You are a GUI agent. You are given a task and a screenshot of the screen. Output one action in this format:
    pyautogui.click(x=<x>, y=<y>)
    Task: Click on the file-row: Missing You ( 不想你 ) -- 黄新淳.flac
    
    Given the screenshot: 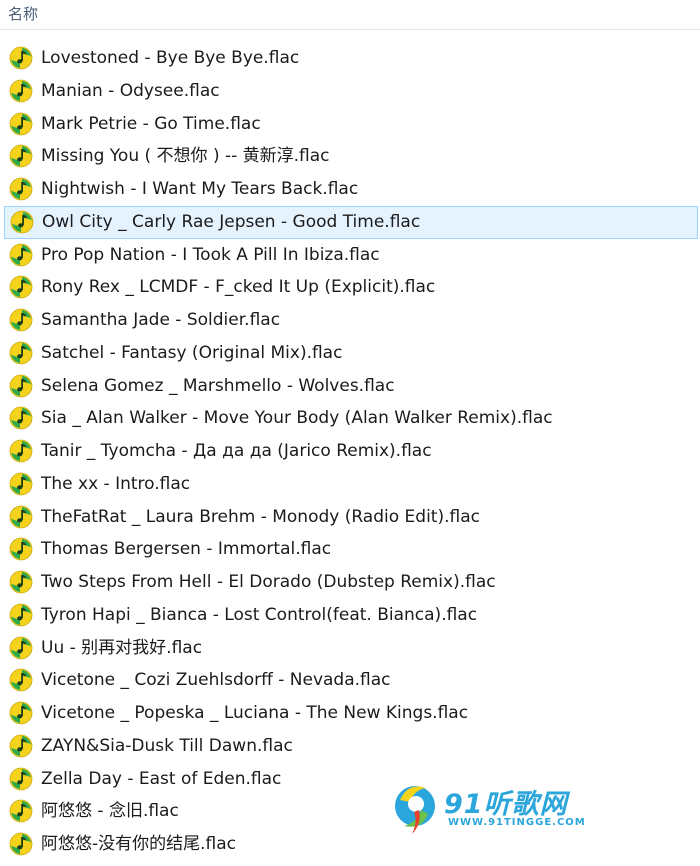 What is the action you would take?
    pyautogui.click(x=350, y=156)
    